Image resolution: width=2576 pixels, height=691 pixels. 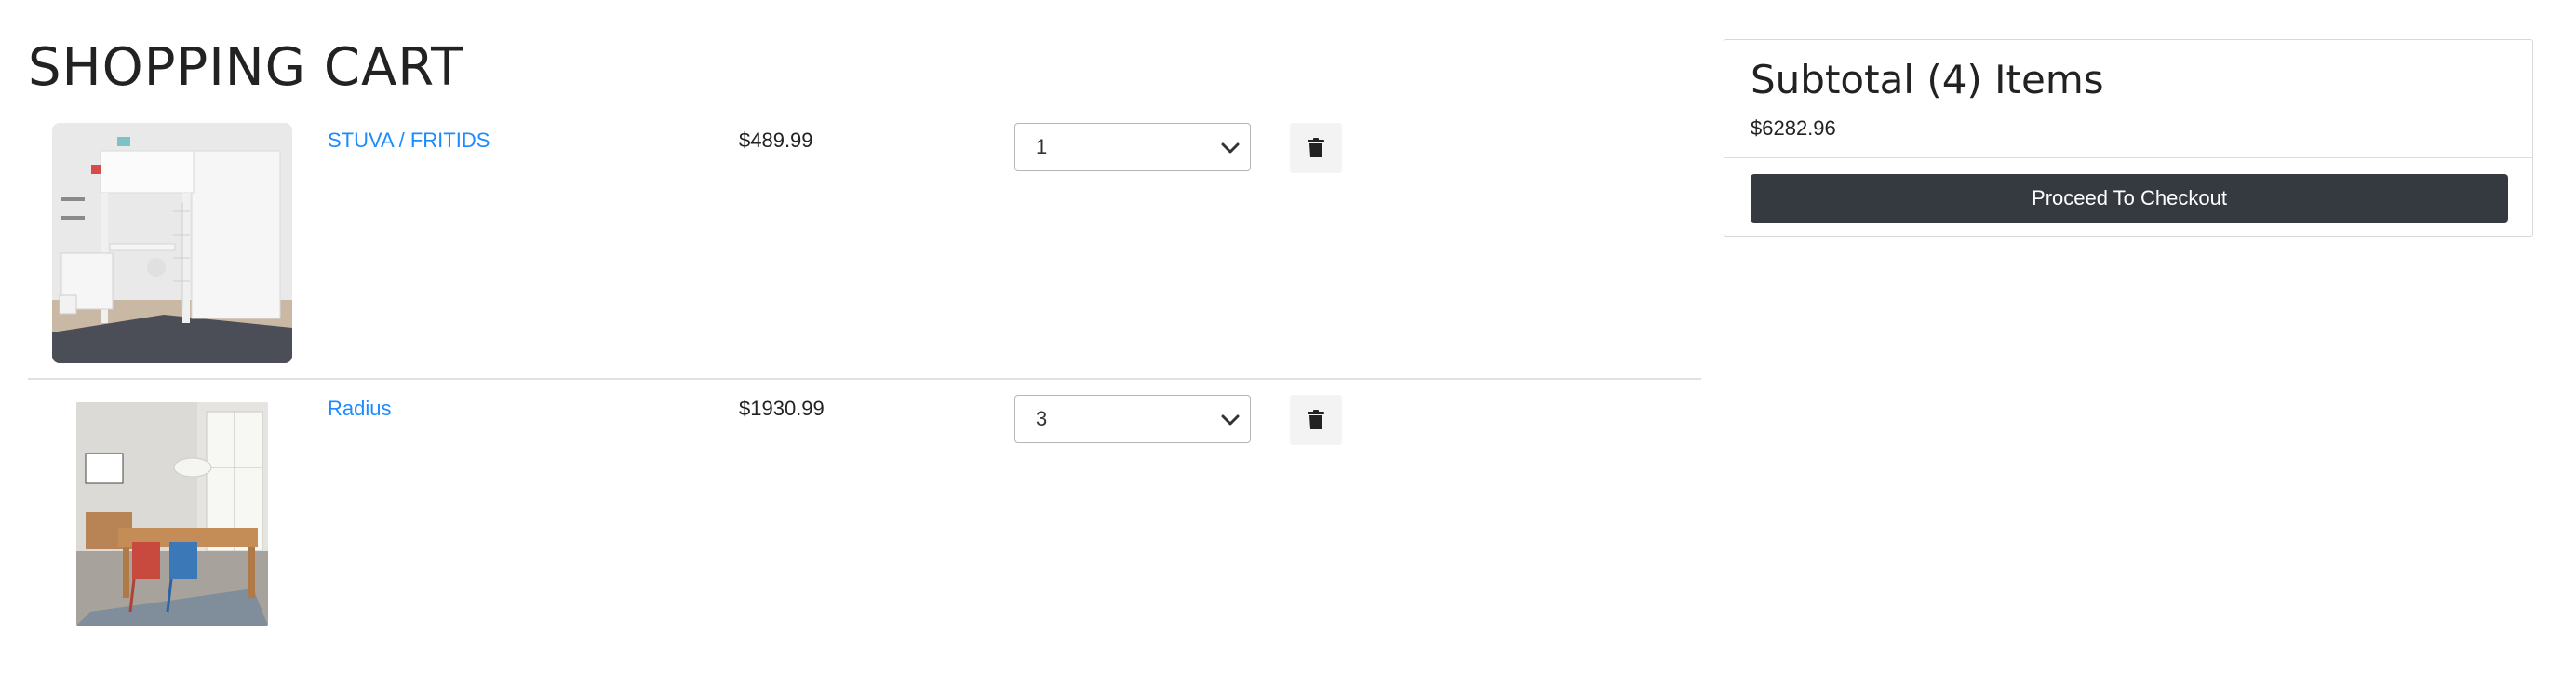 I want to click on product-name-link: STUVA / FRITIDS, so click(x=409, y=141).